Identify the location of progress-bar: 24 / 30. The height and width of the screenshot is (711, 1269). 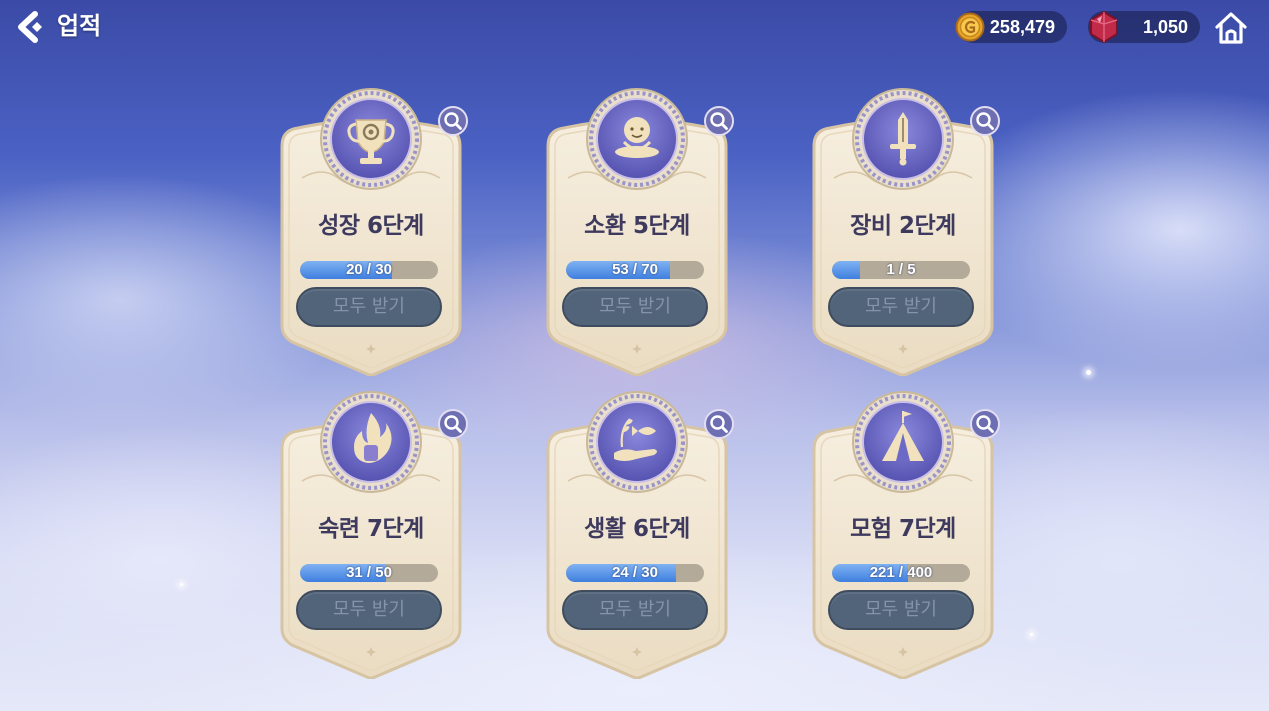
(635, 573).